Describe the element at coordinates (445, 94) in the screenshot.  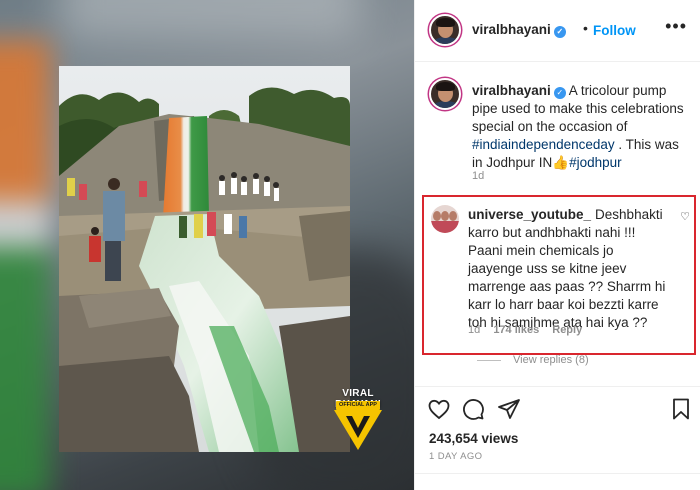
I see `caption-author-avatar` at that location.